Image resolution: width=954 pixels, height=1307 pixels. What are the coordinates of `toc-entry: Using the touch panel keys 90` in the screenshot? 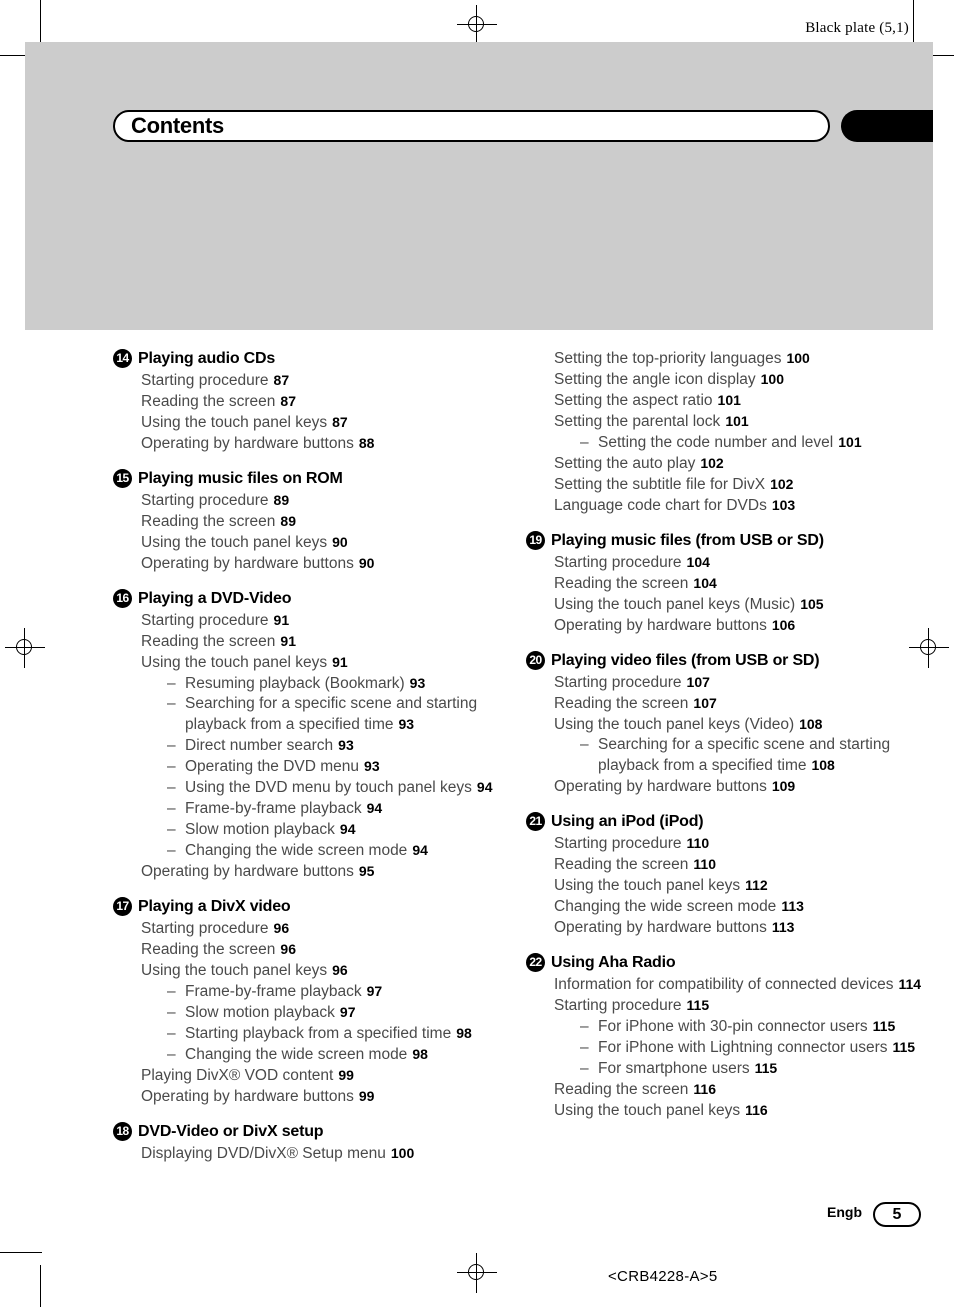 It's located at (327, 542).